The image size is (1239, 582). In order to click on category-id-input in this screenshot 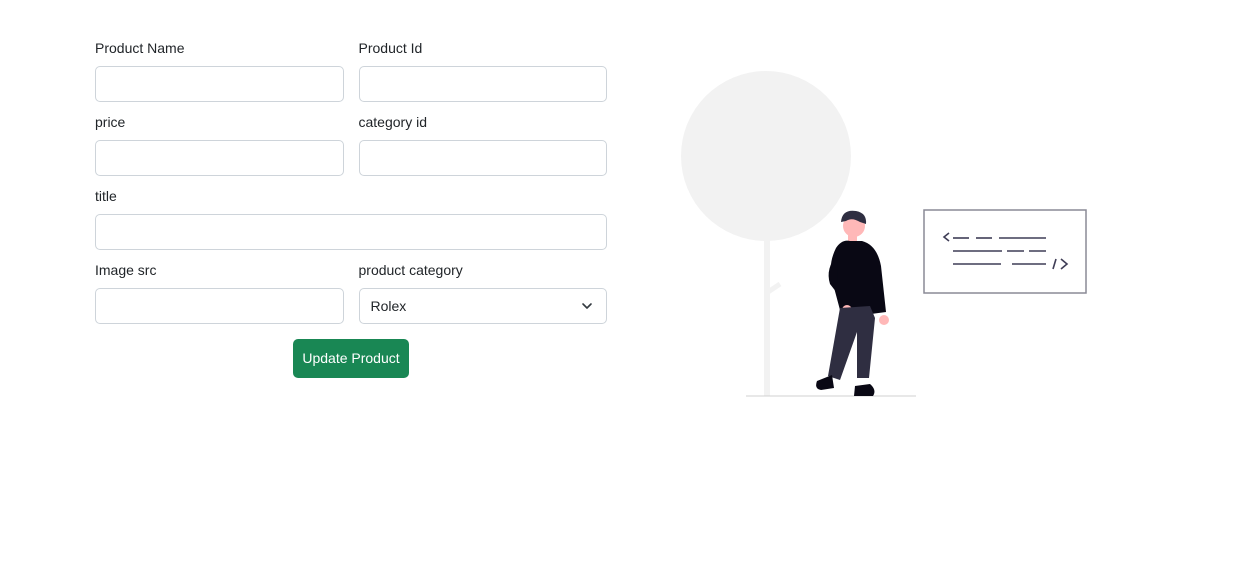, I will do `click(482, 158)`.